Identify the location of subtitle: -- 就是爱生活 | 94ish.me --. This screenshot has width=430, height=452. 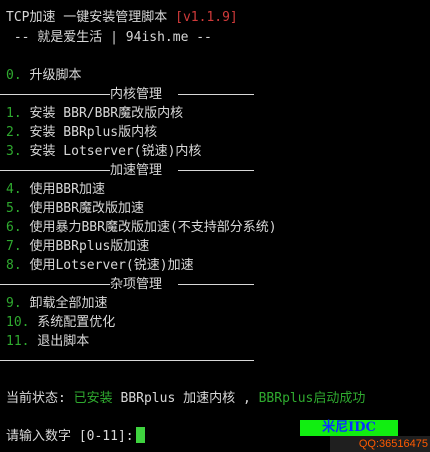
(109, 37).